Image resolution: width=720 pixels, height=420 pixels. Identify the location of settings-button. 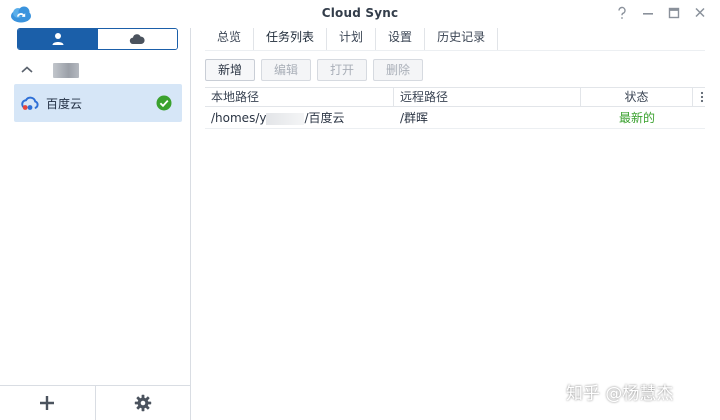
(142, 403).